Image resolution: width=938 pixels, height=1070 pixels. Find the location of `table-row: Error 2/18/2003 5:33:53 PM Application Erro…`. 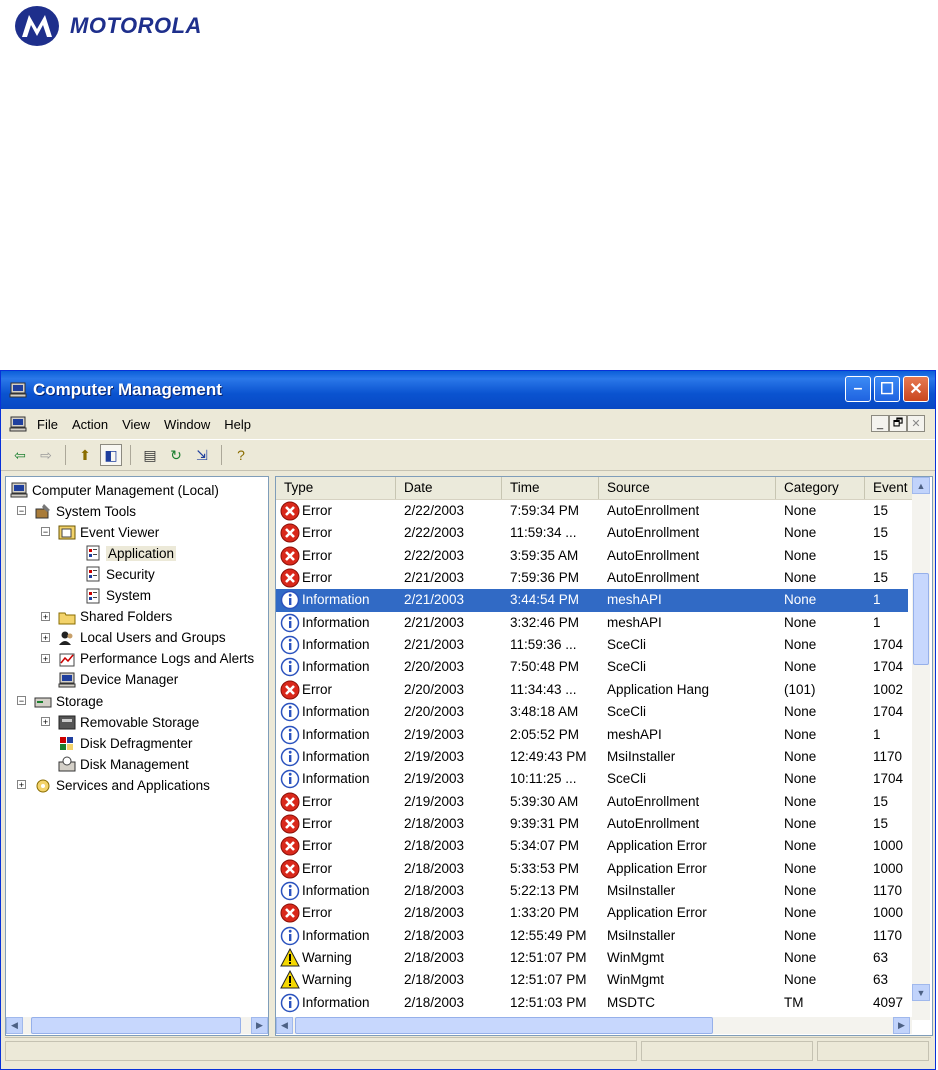

table-row: Error 2/18/2003 5:33:53 PM Application Erro… is located at coordinates (592, 869).